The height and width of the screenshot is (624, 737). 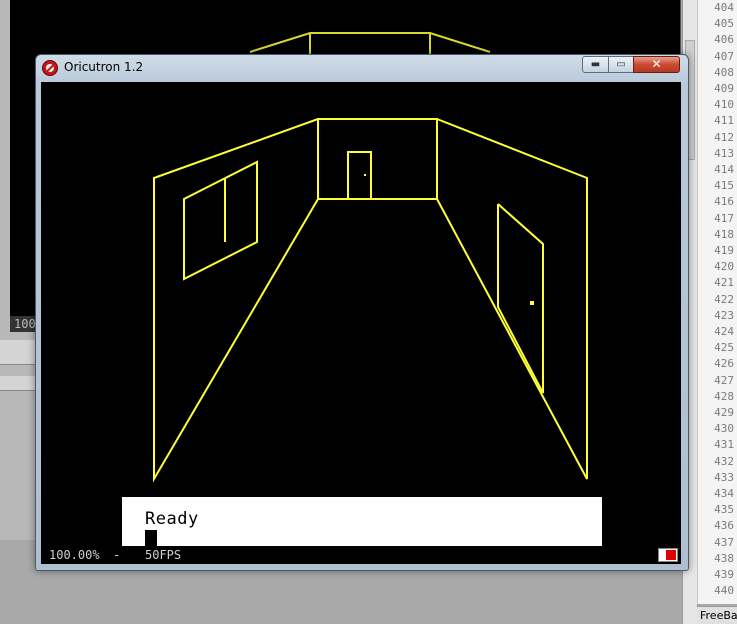 What do you see at coordinates (74, 555) in the screenshot?
I see `zoom-level: 100.00%` at bounding box center [74, 555].